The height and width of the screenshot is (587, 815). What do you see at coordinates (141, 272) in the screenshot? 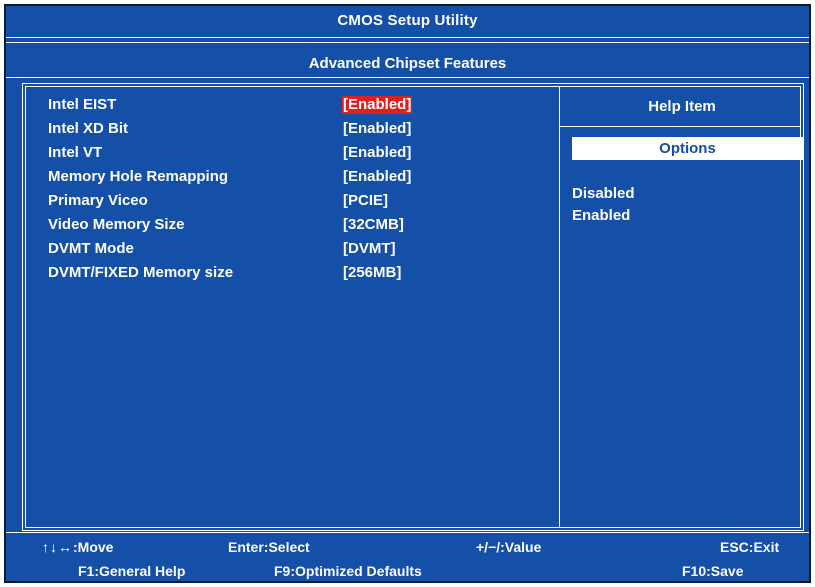
I see `setting-label: DVMT/FIXED Memory size` at bounding box center [141, 272].